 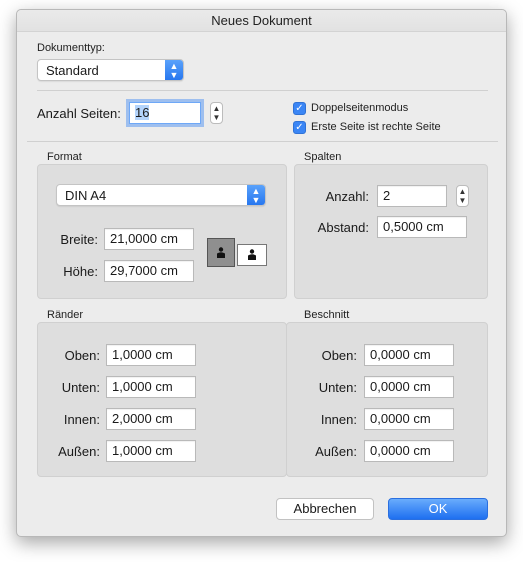 What do you see at coordinates (409, 419) in the screenshot?
I see `bleed-inner-input: 0,0000 cm` at bounding box center [409, 419].